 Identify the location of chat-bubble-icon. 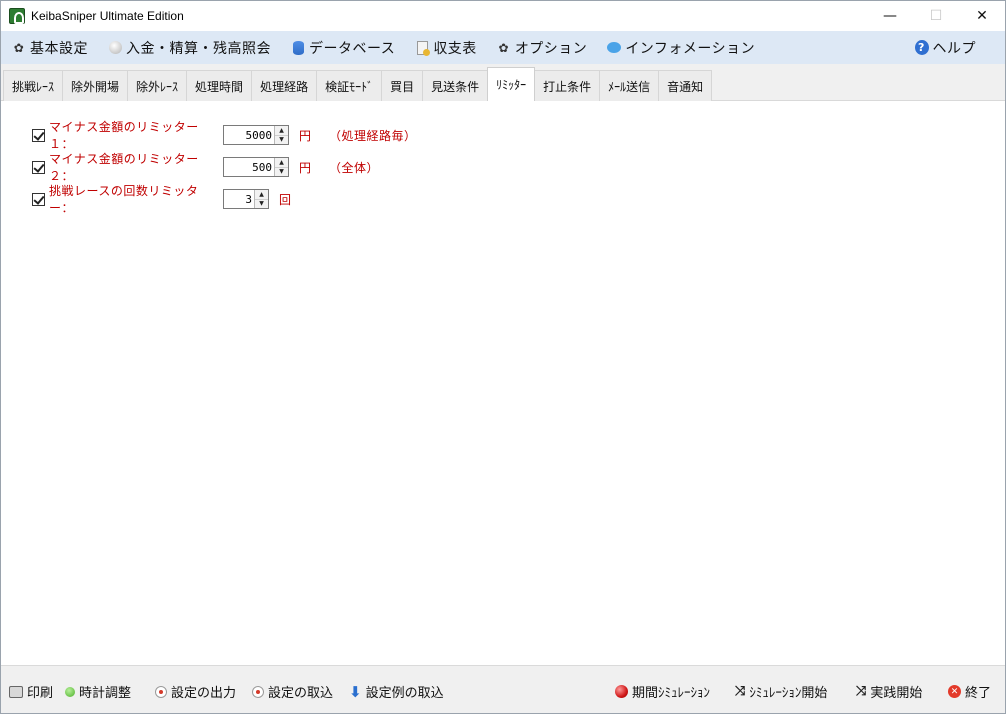
(614, 48).